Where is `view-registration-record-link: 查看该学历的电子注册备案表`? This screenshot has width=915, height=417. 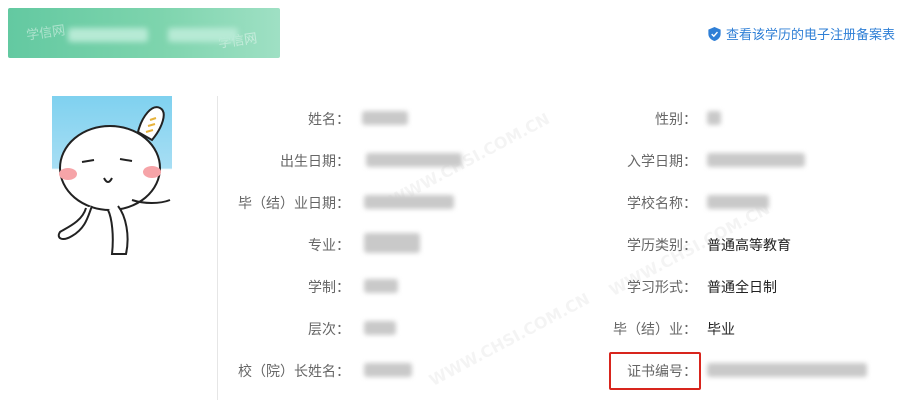 view-registration-record-link: 查看该学历的电子注册备案表 is located at coordinates (801, 33).